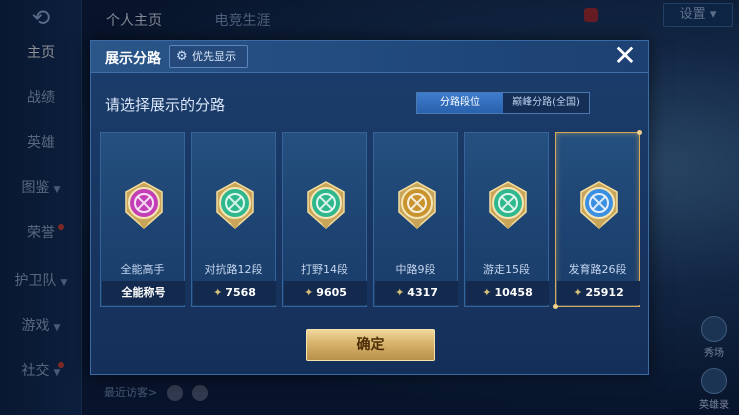 The image size is (739, 415). What do you see at coordinates (422, 292) in the screenshot?
I see `lane-card-stat-value: 4317` at bounding box center [422, 292].